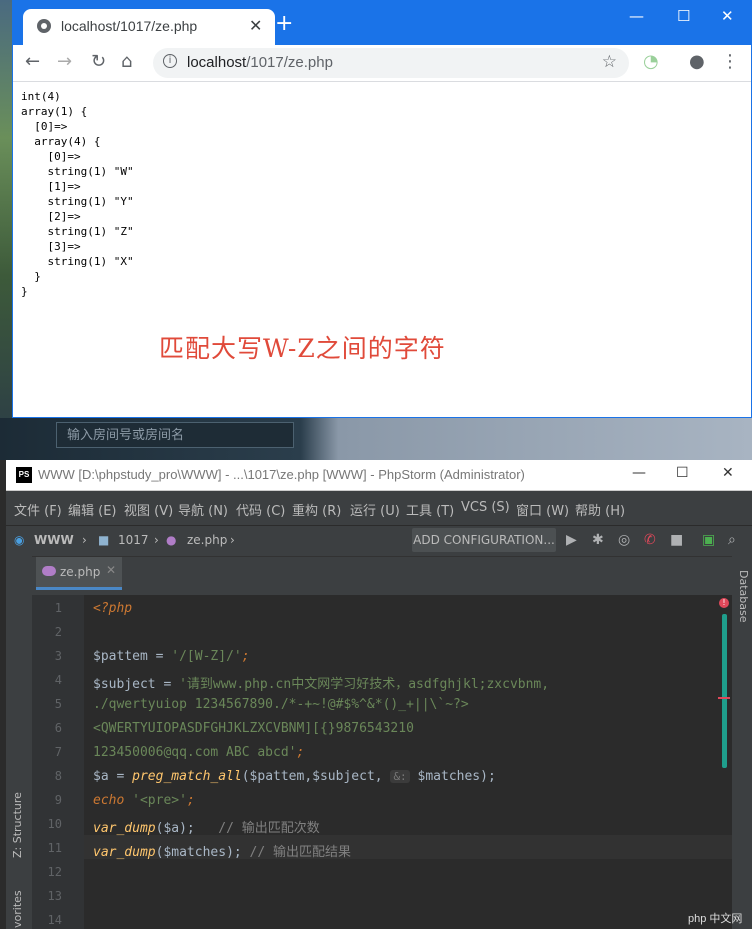  What do you see at coordinates (697, 62) in the screenshot?
I see `profile-icon: ●` at bounding box center [697, 62].